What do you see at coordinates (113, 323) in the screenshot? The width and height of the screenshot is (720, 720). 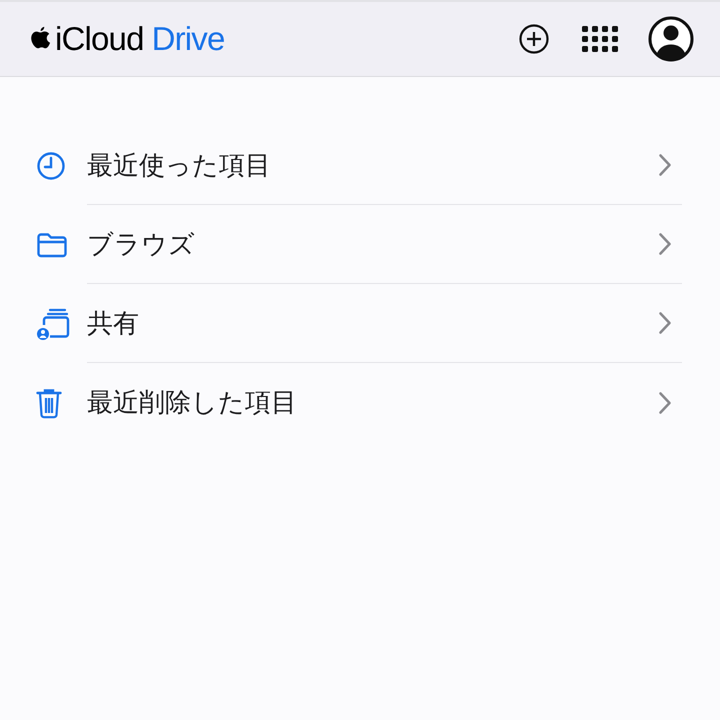 I see `menu-item: 共有` at bounding box center [113, 323].